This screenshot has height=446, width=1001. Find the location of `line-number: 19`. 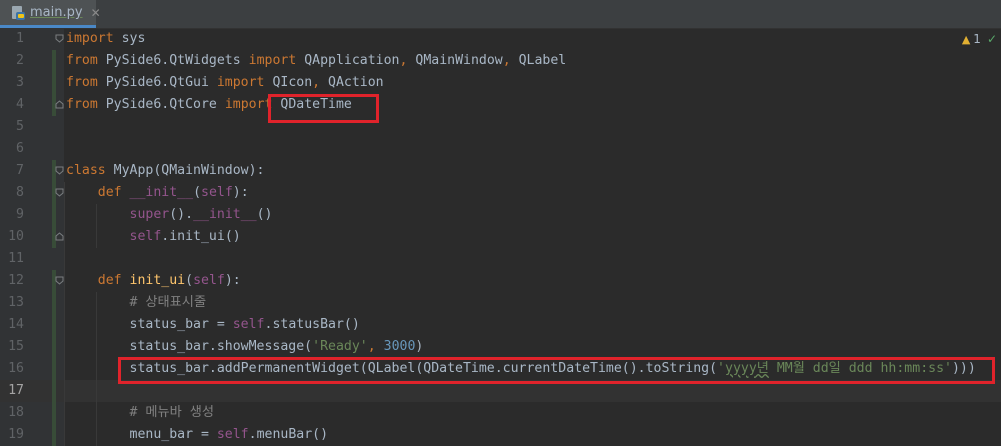

line-number: 19 is located at coordinates (16, 434).